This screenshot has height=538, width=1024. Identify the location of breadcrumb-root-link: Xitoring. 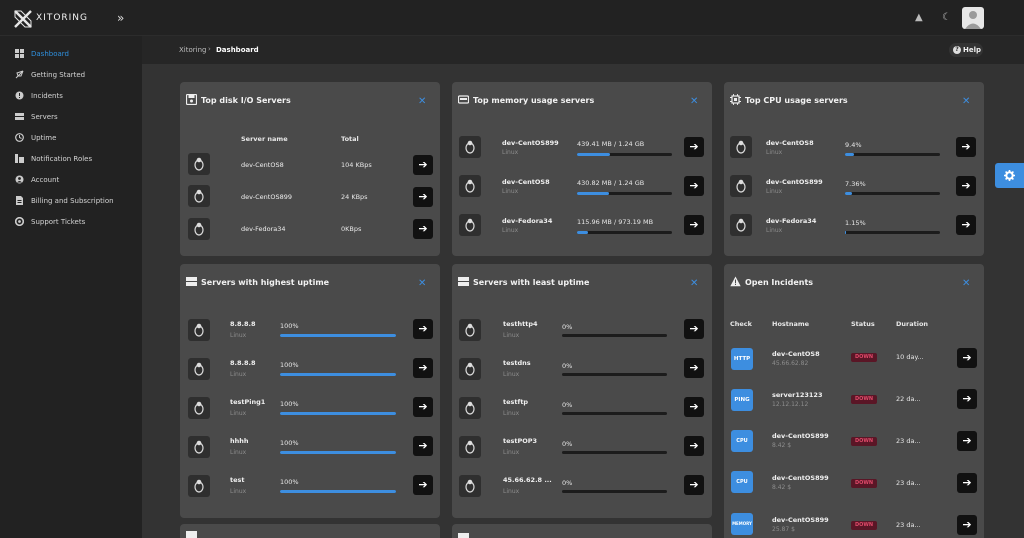
(192, 50).